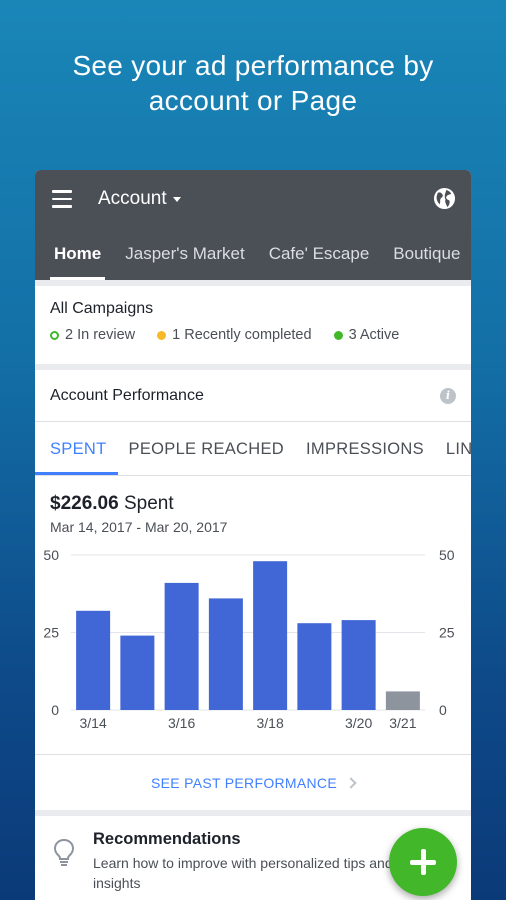  Describe the element at coordinates (77, 254) in the screenshot. I see `tab-home: Home` at that location.